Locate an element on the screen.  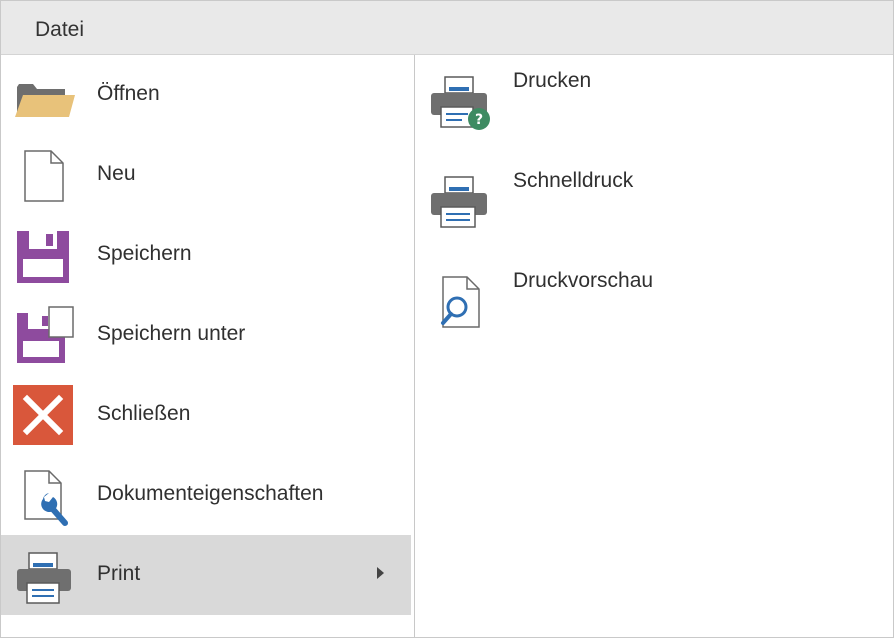
menu-item-label: Schließen is located at coordinates (144, 413).